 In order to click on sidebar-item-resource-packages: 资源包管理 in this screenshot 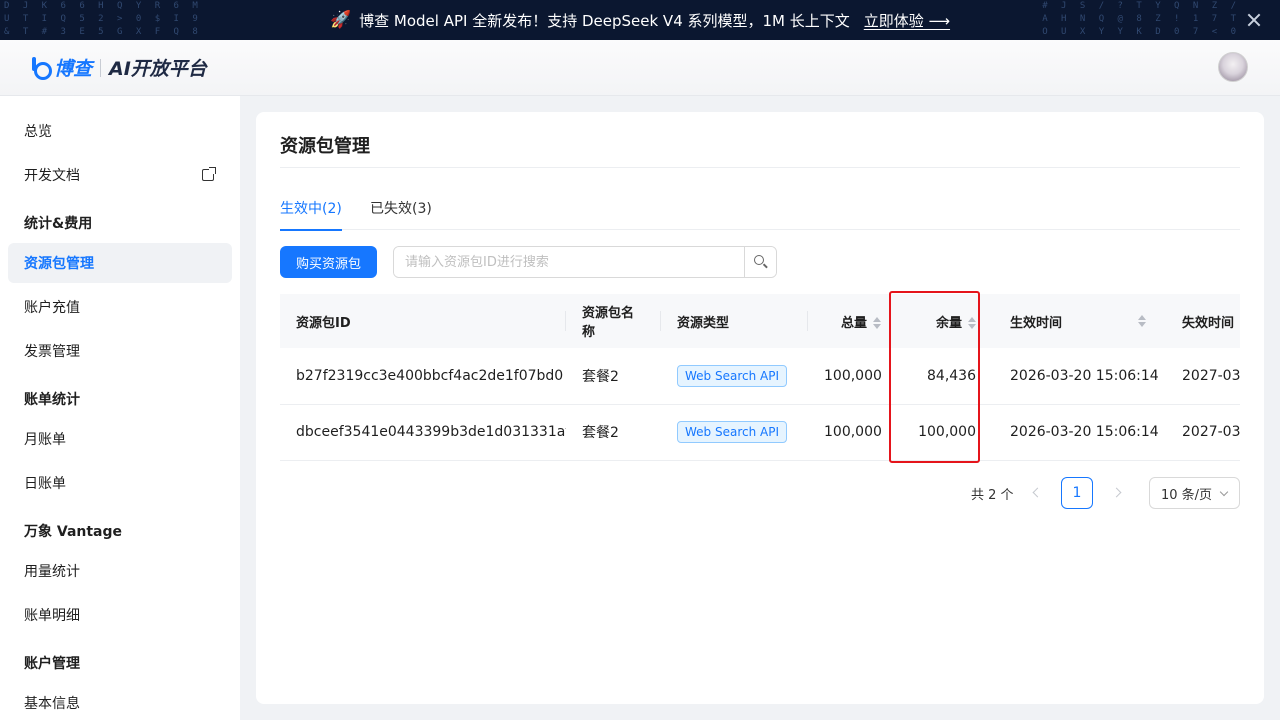, I will do `click(120, 263)`.